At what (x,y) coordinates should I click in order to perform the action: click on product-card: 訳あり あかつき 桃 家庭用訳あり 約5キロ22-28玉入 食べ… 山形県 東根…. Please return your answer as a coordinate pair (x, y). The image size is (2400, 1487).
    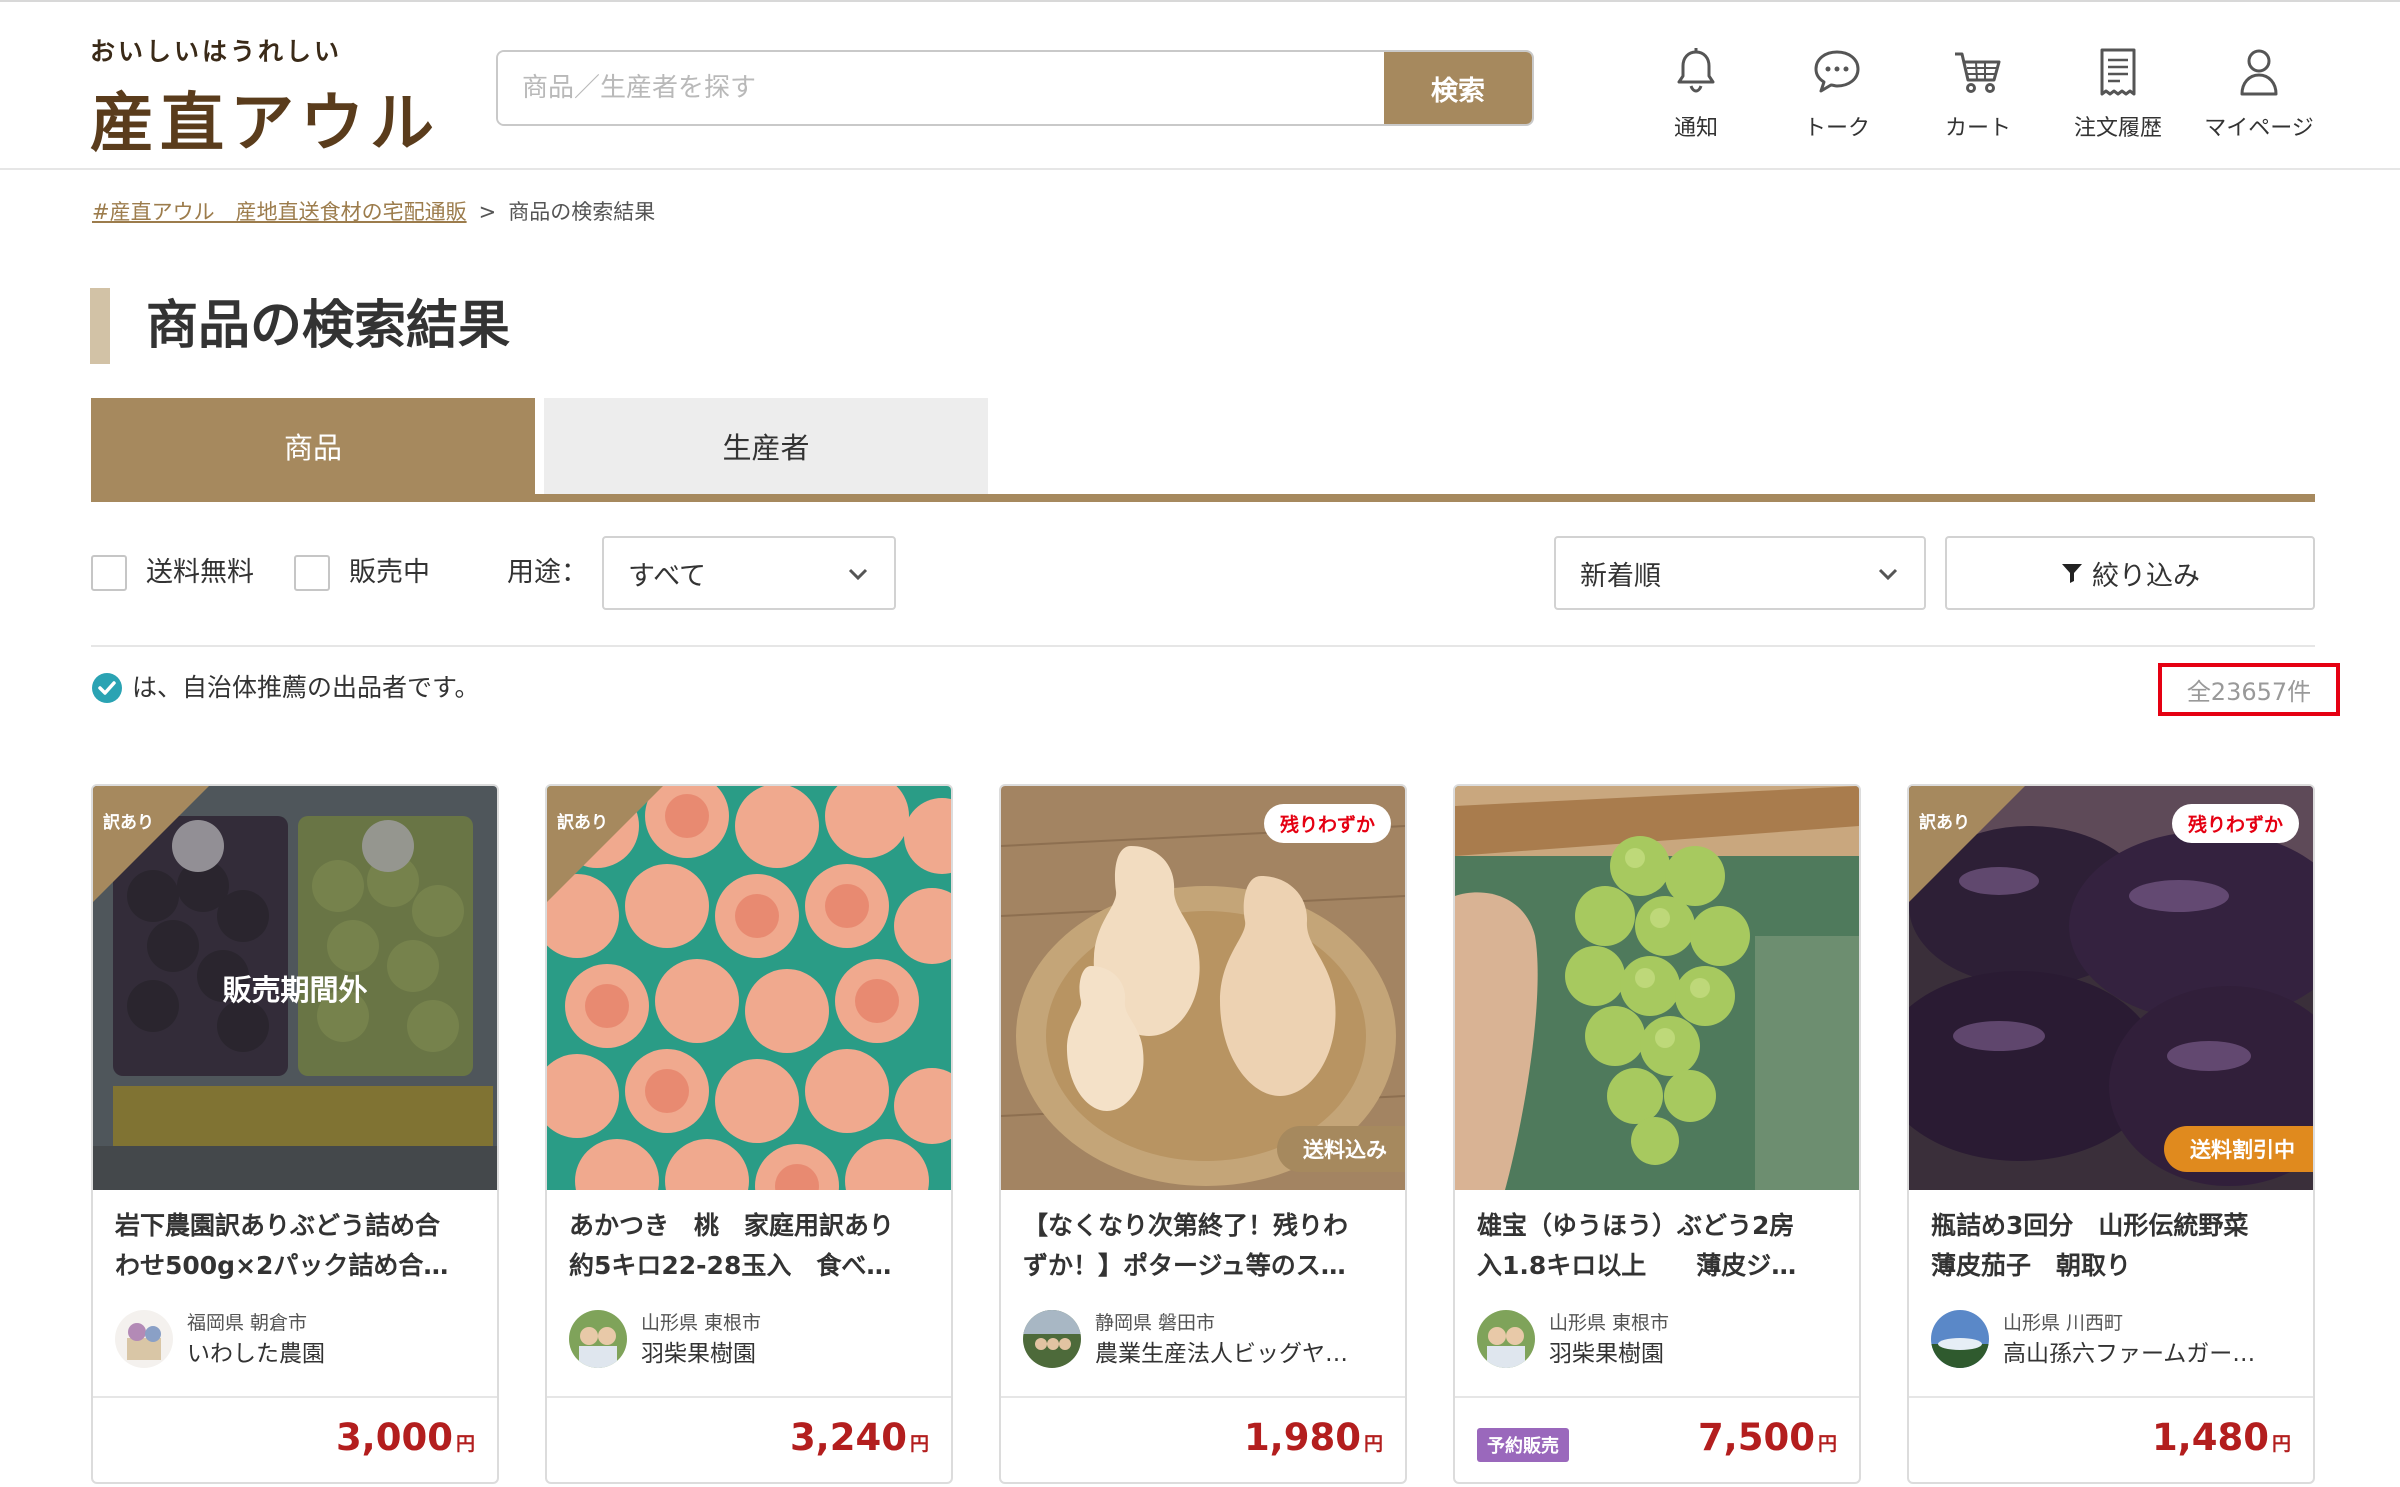
    Looking at the image, I should click on (749, 1134).